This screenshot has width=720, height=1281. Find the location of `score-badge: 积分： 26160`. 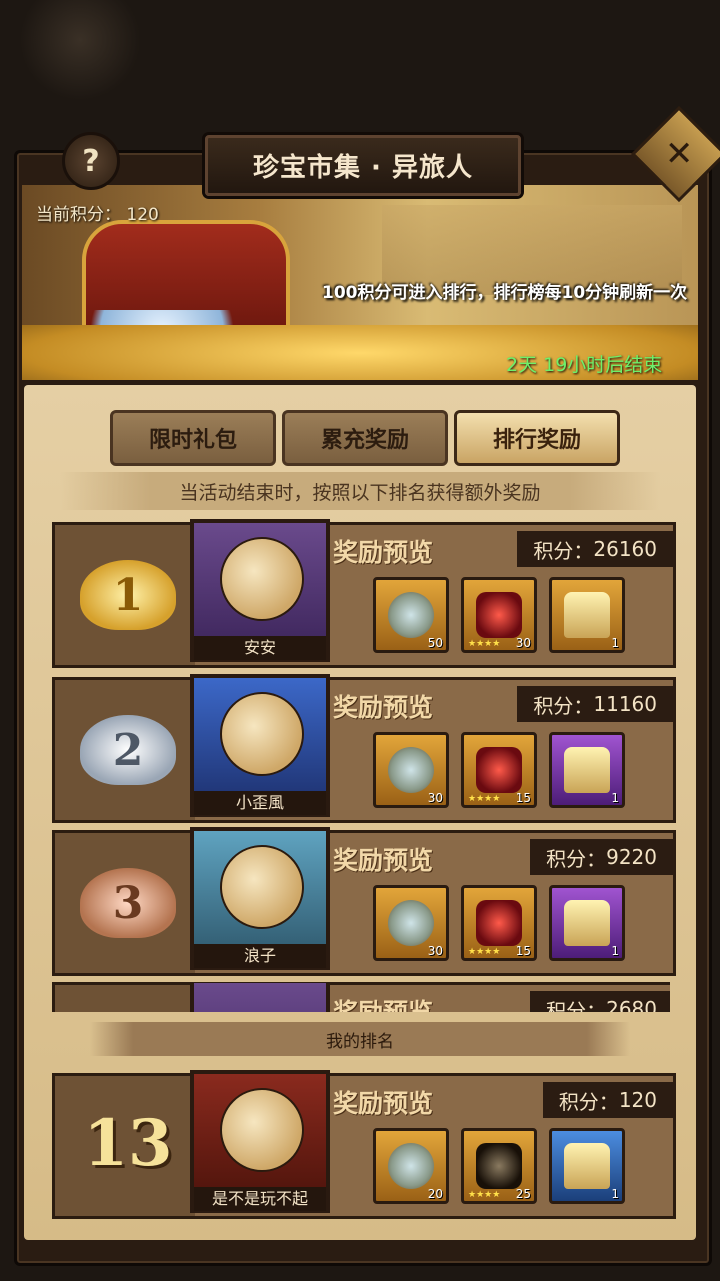

score-badge: 积分： 26160 is located at coordinates (596, 549).